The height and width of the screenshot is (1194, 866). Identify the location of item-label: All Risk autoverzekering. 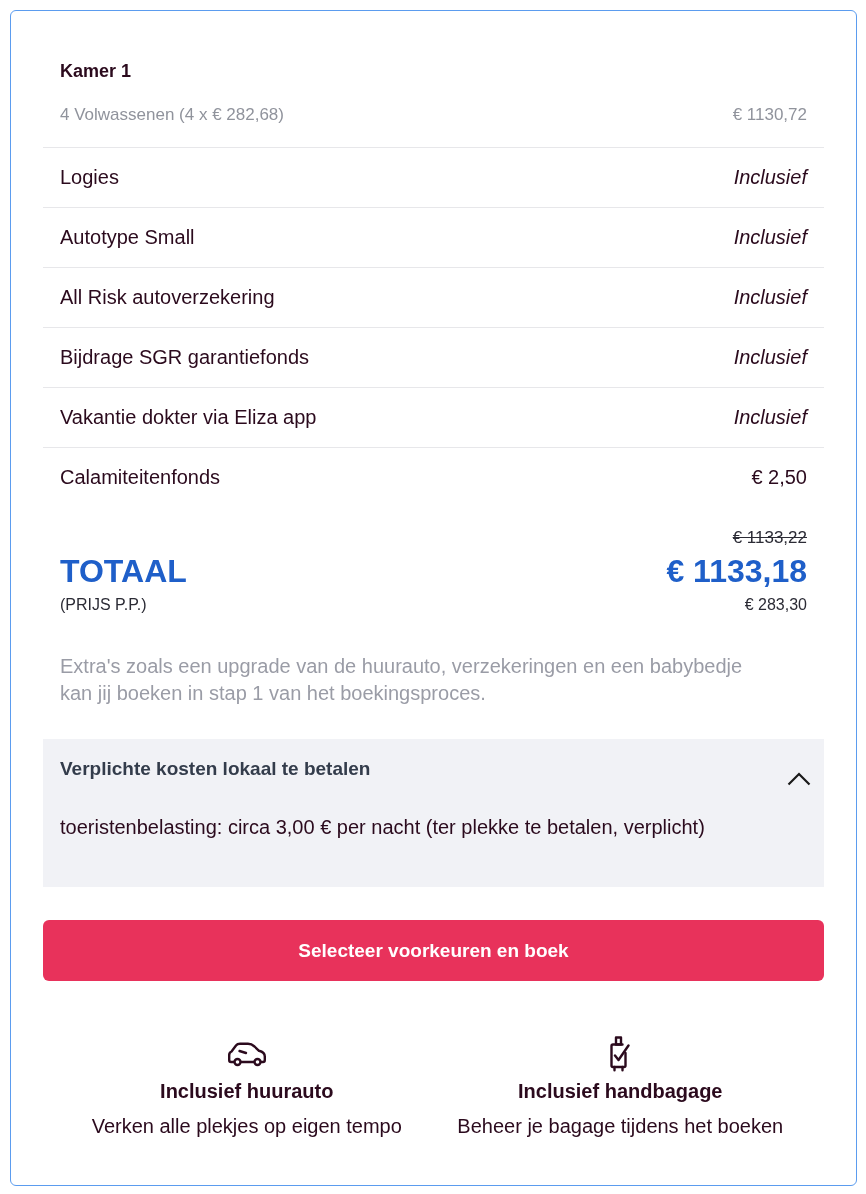
(167, 297).